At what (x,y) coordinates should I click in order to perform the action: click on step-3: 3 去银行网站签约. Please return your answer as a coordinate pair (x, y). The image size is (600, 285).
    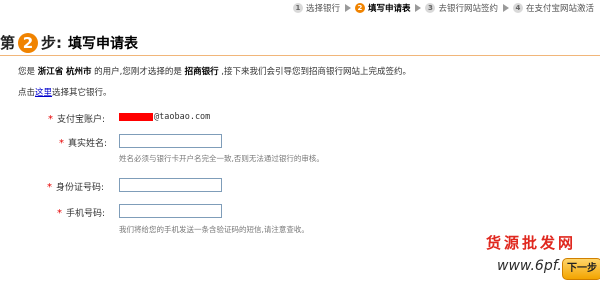
    Looking at the image, I should click on (469, 8).